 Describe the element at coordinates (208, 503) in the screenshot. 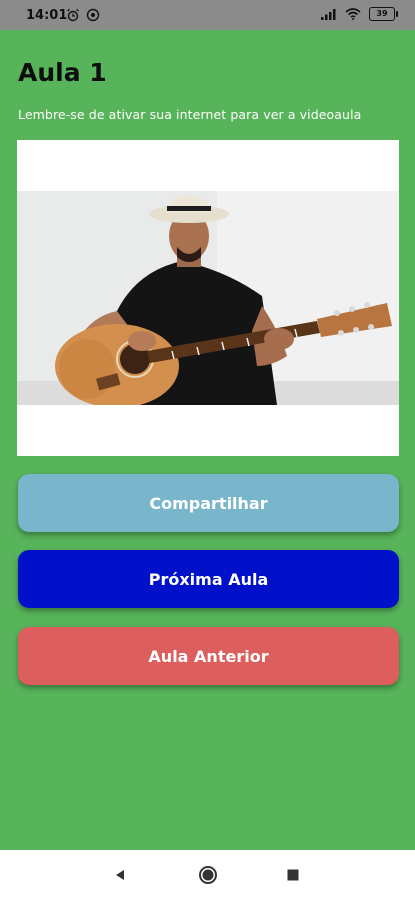

I see `share-button: Compartilhar` at that location.